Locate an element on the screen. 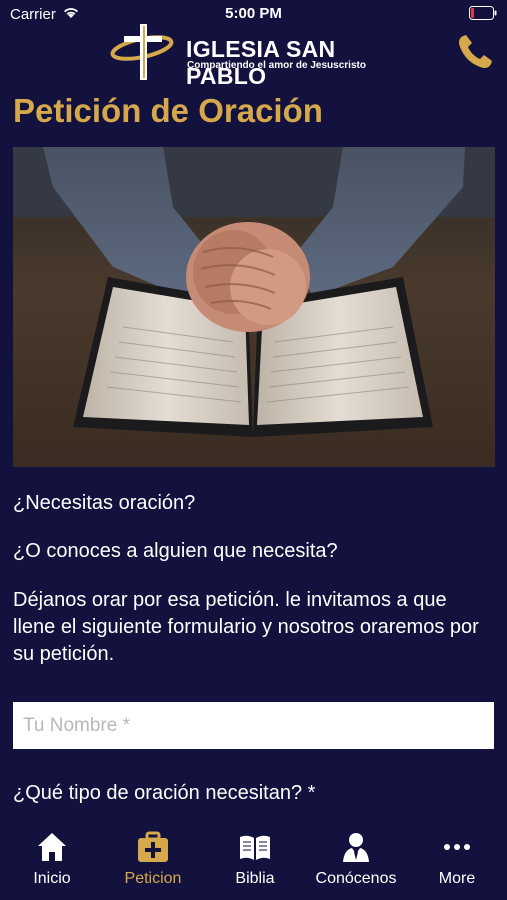  logo-tagline: Compartiendo el amor de Jesuscristo is located at coordinates (276, 65).